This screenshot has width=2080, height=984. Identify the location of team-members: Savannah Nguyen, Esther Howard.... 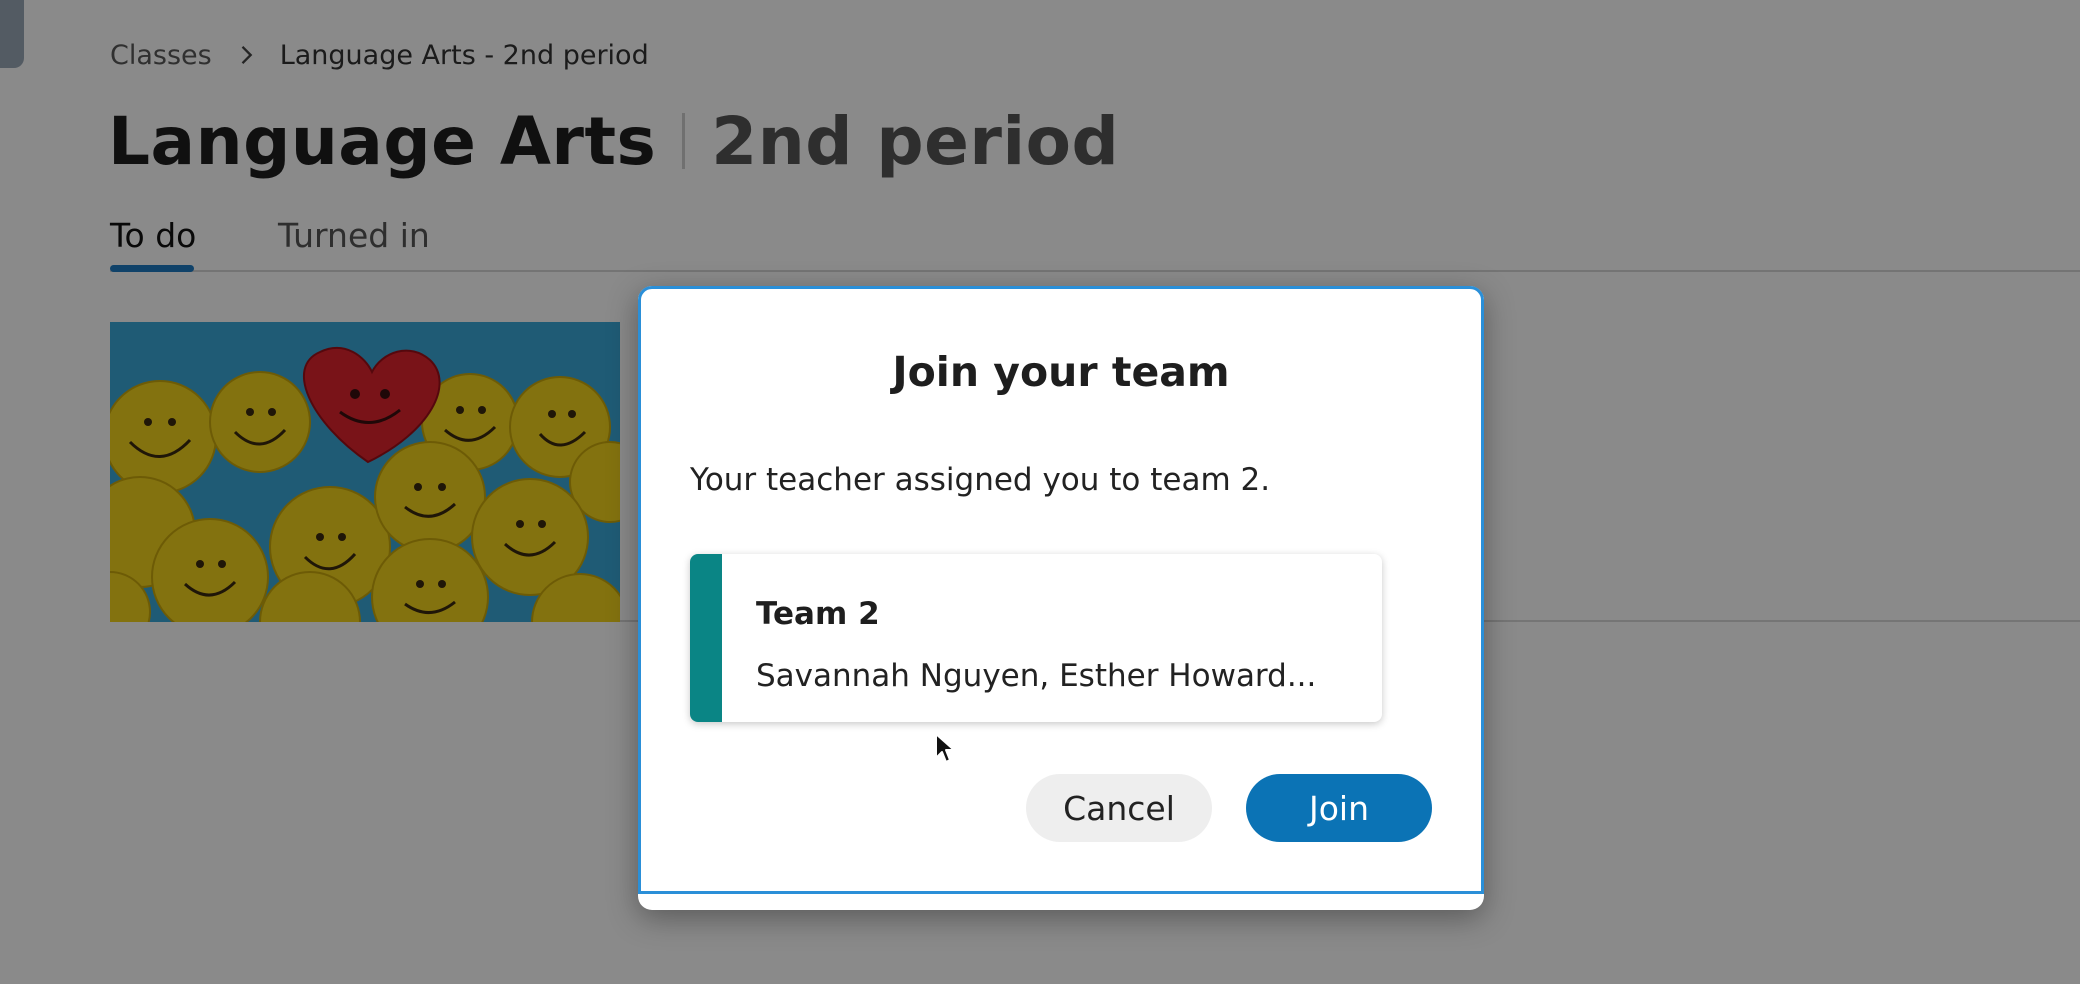
(1036, 676).